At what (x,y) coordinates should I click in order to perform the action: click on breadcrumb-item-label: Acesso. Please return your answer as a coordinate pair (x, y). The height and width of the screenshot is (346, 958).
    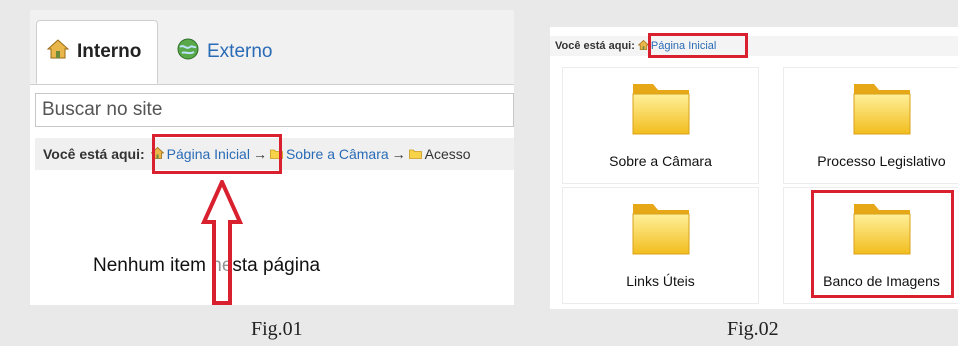
    Looking at the image, I should click on (447, 154).